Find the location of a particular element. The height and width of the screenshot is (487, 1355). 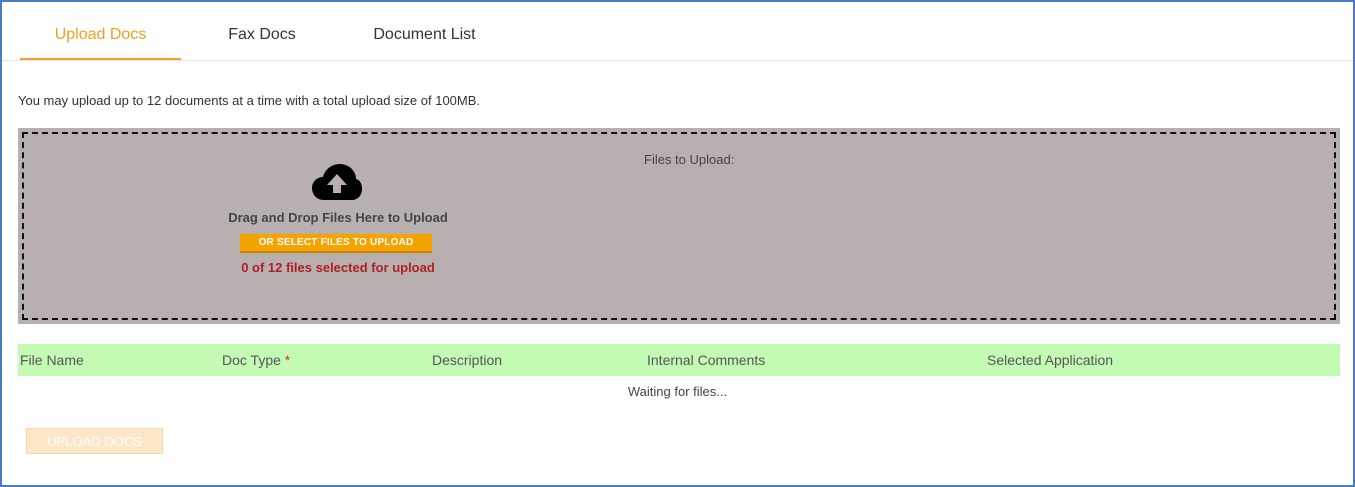

files-selected-count: 0 of 12 files selected for upload is located at coordinates (338, 267).